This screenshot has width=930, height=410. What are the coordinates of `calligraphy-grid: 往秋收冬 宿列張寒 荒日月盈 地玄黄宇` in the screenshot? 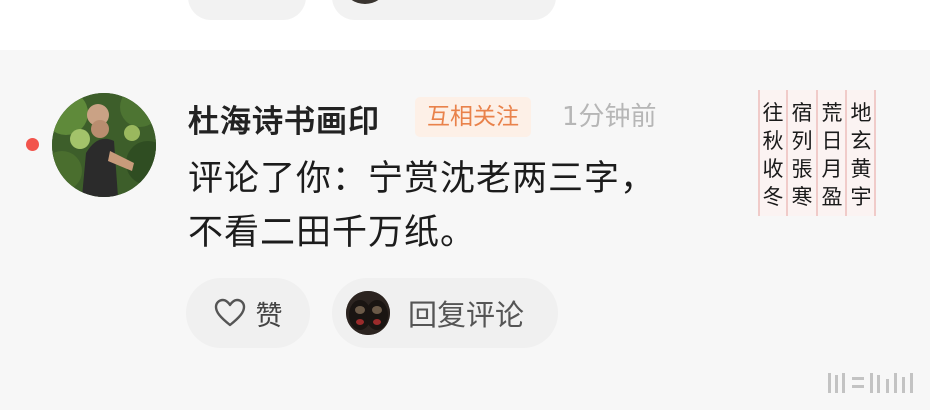 It's located at (817, 153).